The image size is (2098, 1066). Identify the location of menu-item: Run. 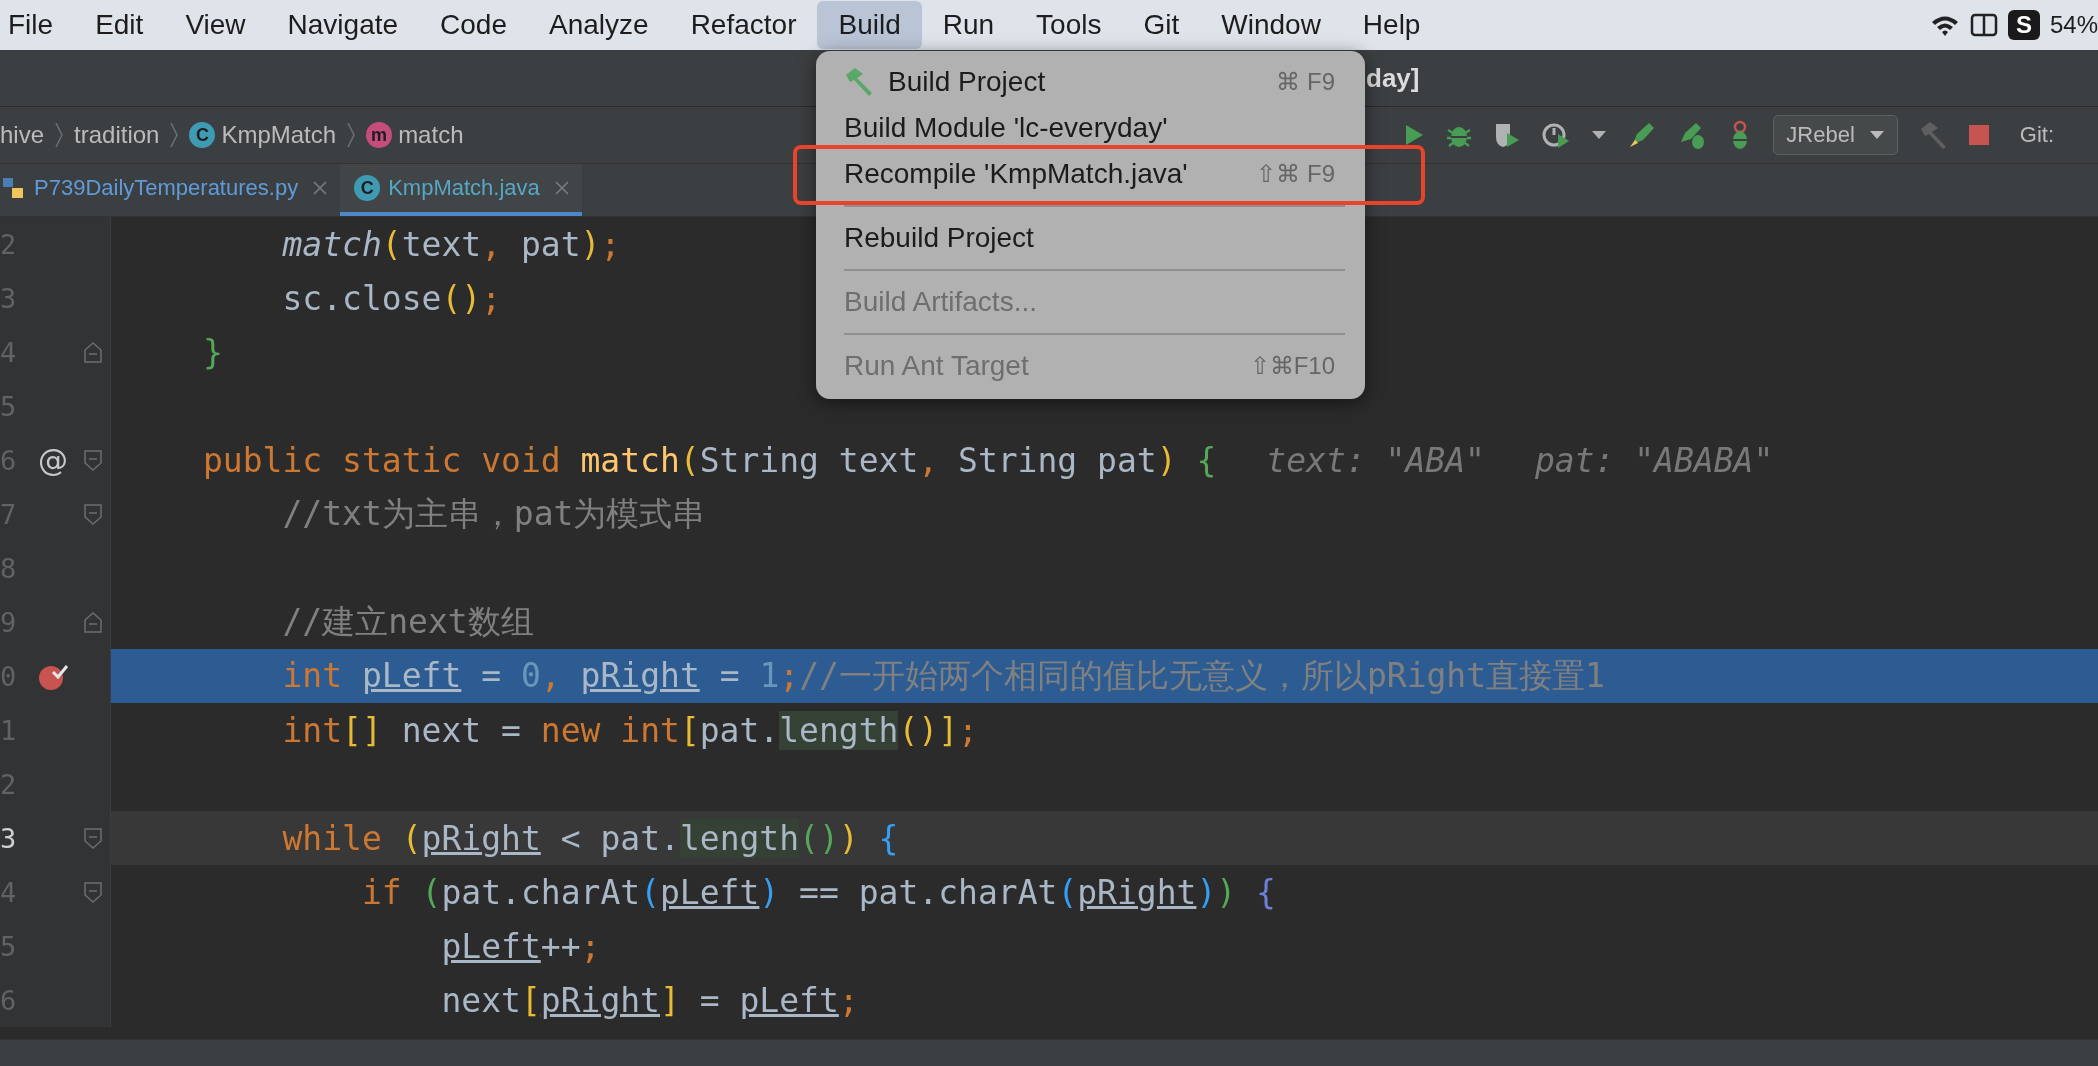
(968, 25).